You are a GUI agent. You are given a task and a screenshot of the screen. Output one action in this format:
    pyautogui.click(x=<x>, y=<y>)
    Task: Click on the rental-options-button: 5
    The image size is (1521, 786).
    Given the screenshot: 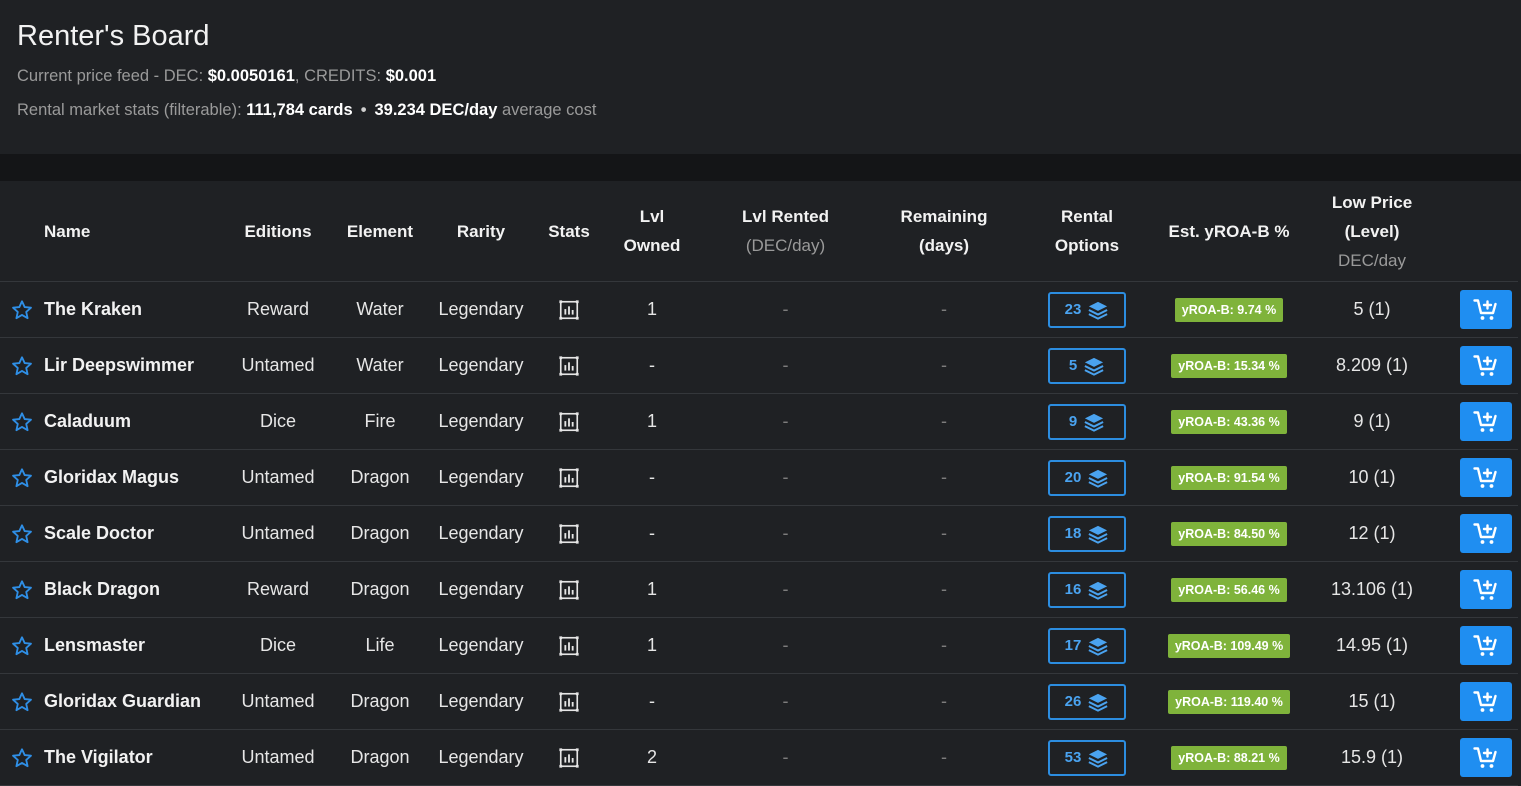 What is the action you would take?
    pyautogui.click(x=1087, y=365)
    